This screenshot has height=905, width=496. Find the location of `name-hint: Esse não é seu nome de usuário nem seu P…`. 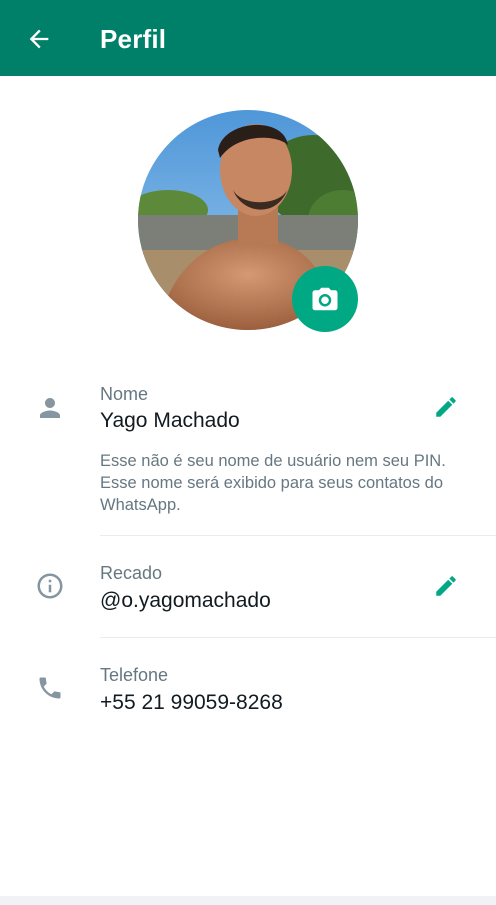

name-hint: Esse não é seu nome de usuário nem seu P… is located at coordinates (273, 483).